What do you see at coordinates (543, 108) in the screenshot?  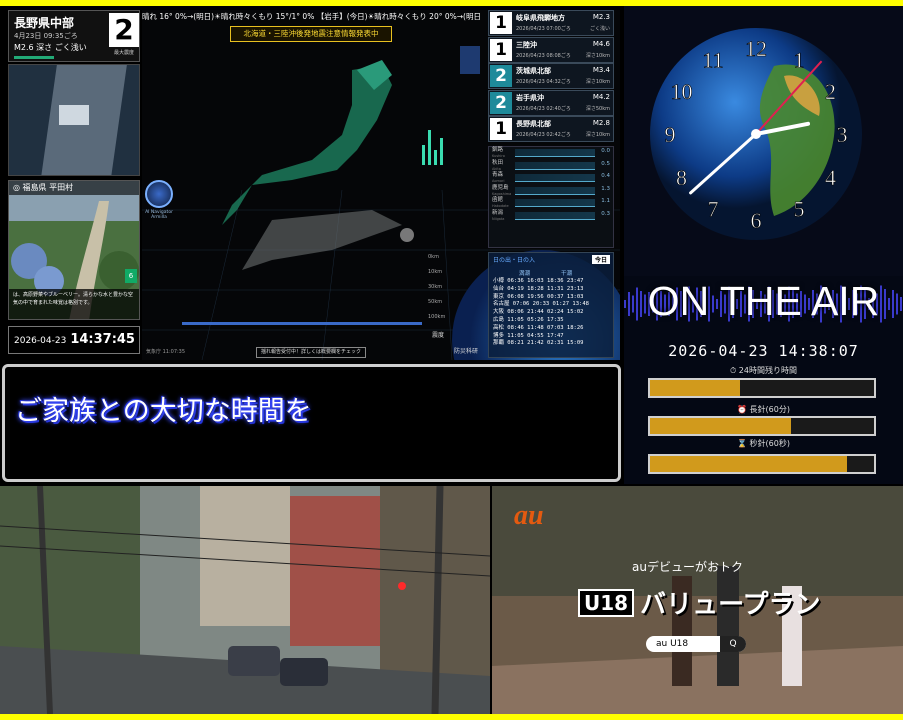 I see `eq-date: 2026/04/23 02:40ごろ` at bounding box center [543, 108].